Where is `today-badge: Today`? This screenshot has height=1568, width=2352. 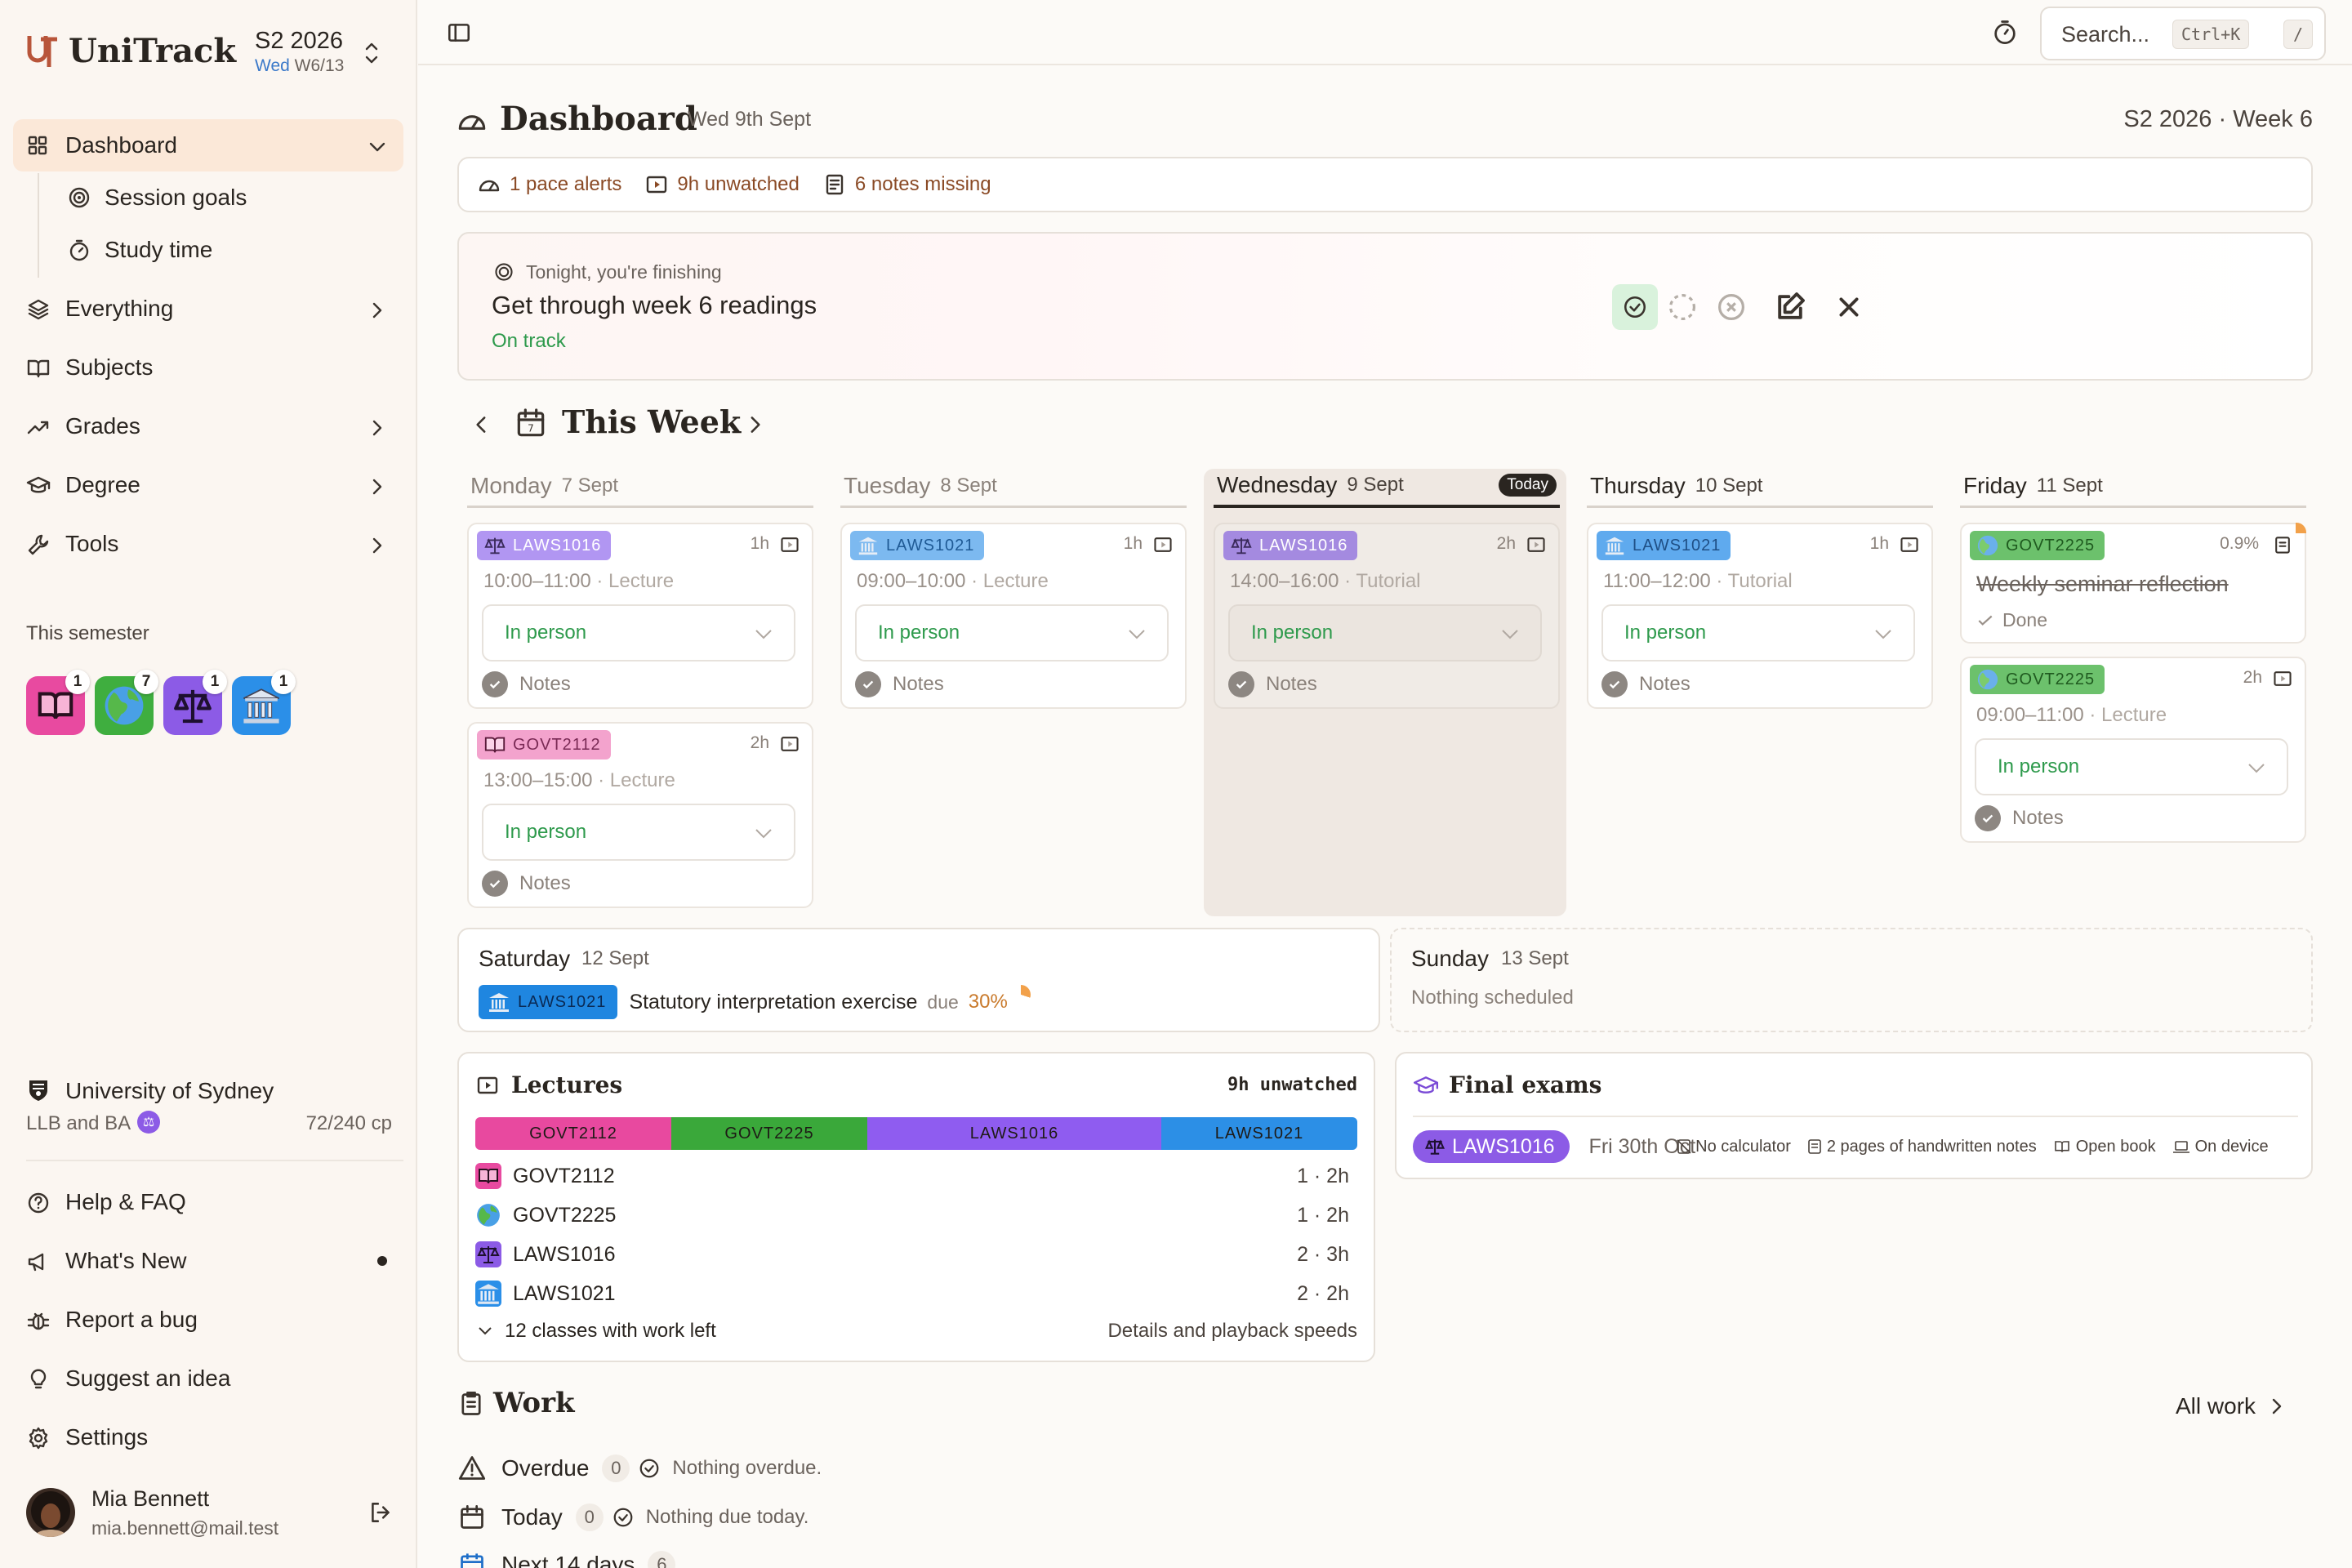 today-badge: Today is located at coordinates (1528, 485).